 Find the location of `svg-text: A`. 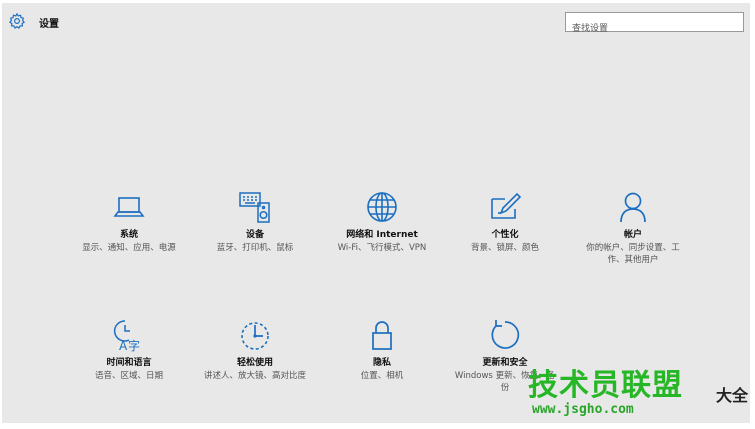

svg-text: A is located at coordinates (123, 346).